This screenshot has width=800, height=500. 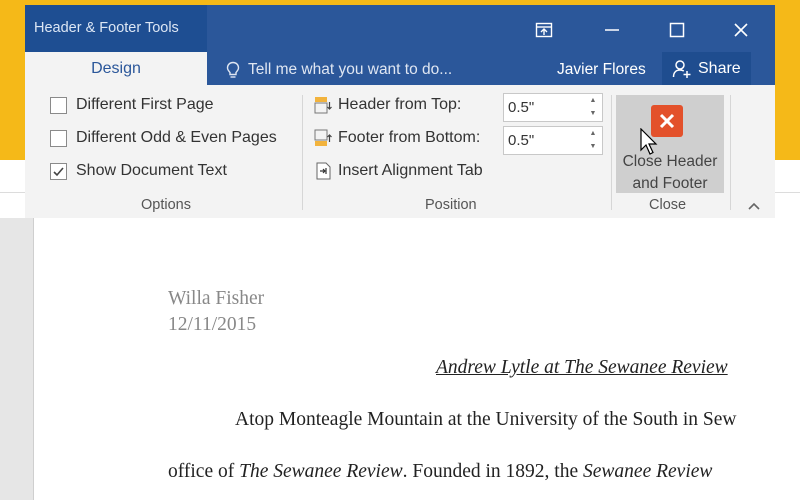 I want to click on checkbox-label: Different Odd & Even Pages, so click(x=176, y=137).